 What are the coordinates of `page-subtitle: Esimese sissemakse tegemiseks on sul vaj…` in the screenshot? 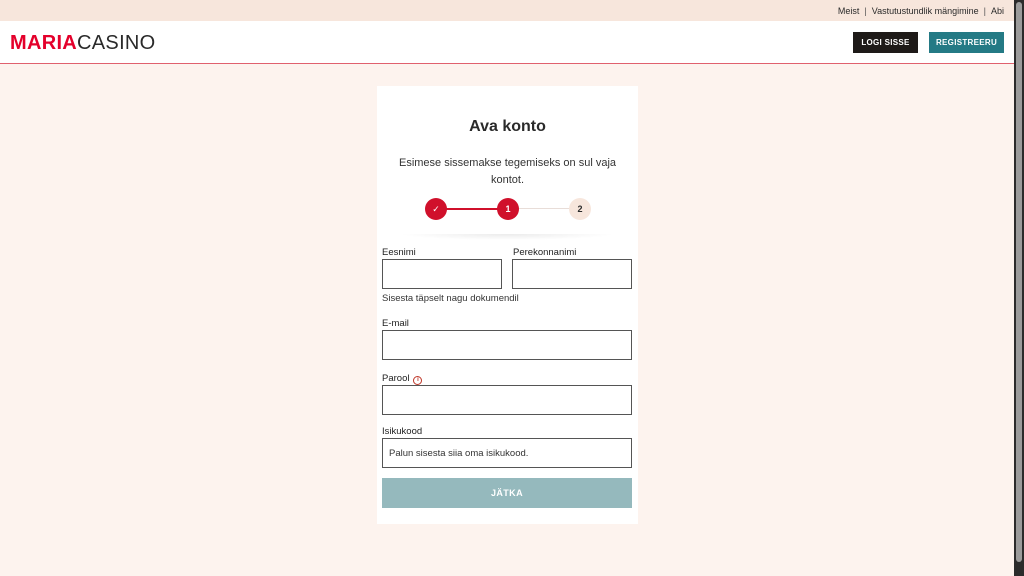 It's located at (507, 171).